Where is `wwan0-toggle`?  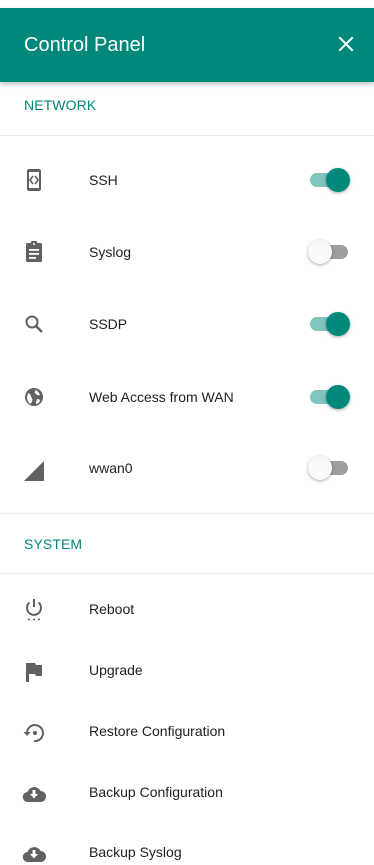
wwan0-toggle is located at coordinates (329, 468).